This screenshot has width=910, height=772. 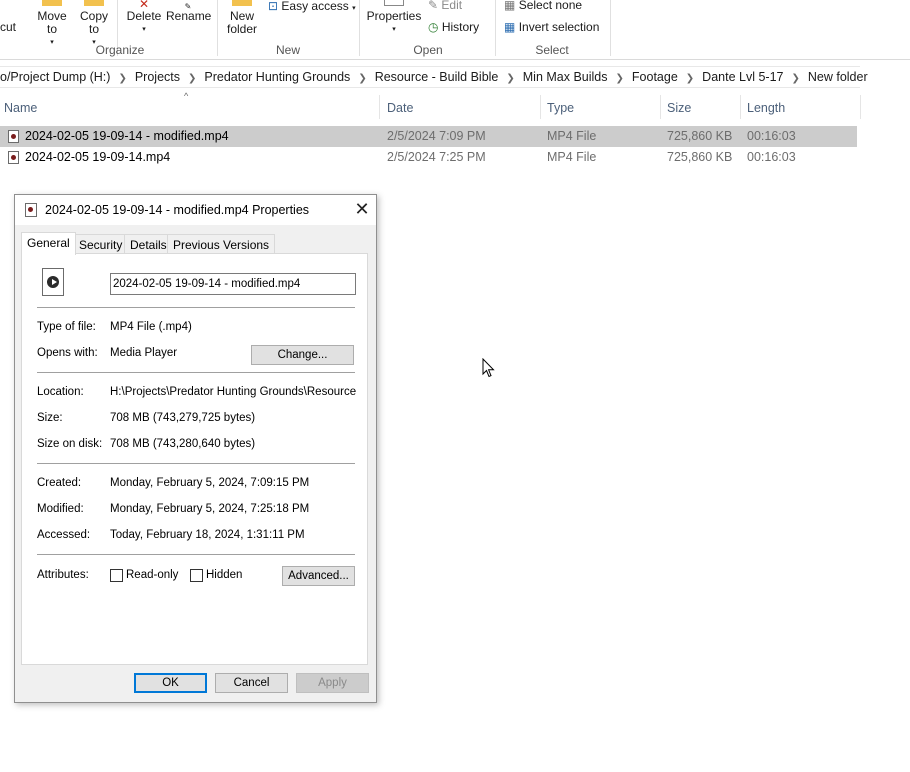 What do you see at coordinates (120, 50) in the screenshot?
I see `group-label-organize: Organize` at bounding box center [120, 50].